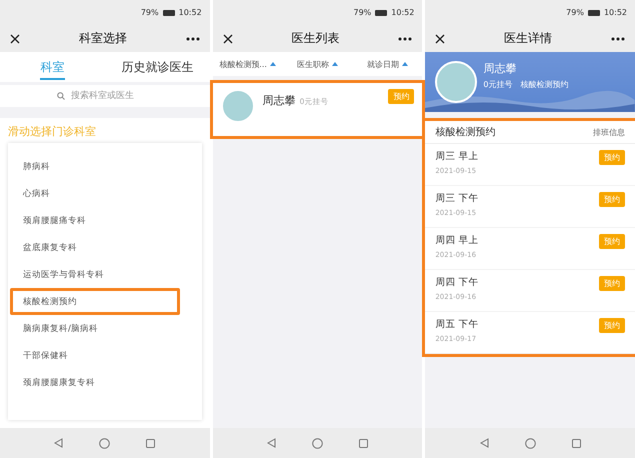 Image resolution: width=635 pixels, height=458 pixels. What do you see at coordinates (456, 198) in the screenshot?
I see `slot-time: 周三 下午` at bounding box center [456, 198].